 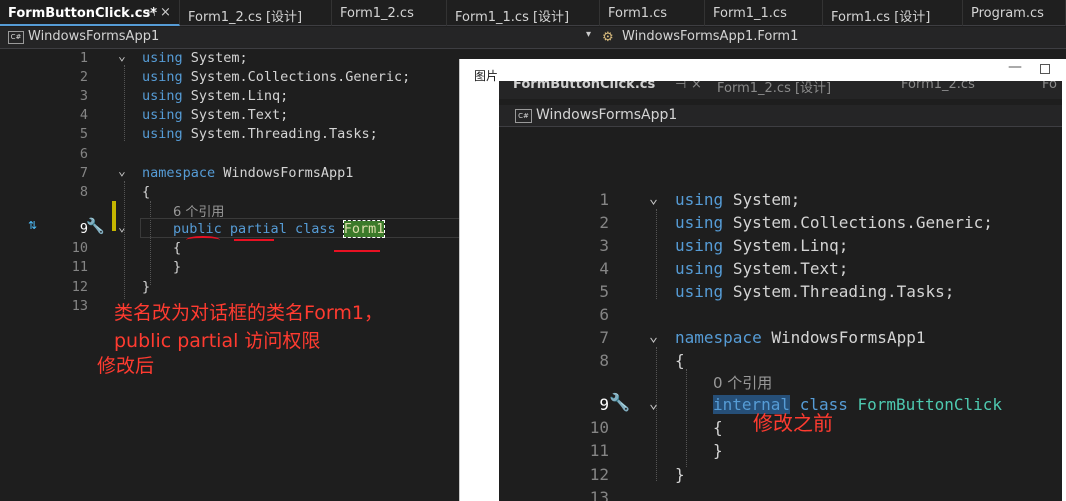 What do you see at coordinates (486, 76) in the screenshot?
I see `viewer-title: 图片` at bounding box center [486, 76].